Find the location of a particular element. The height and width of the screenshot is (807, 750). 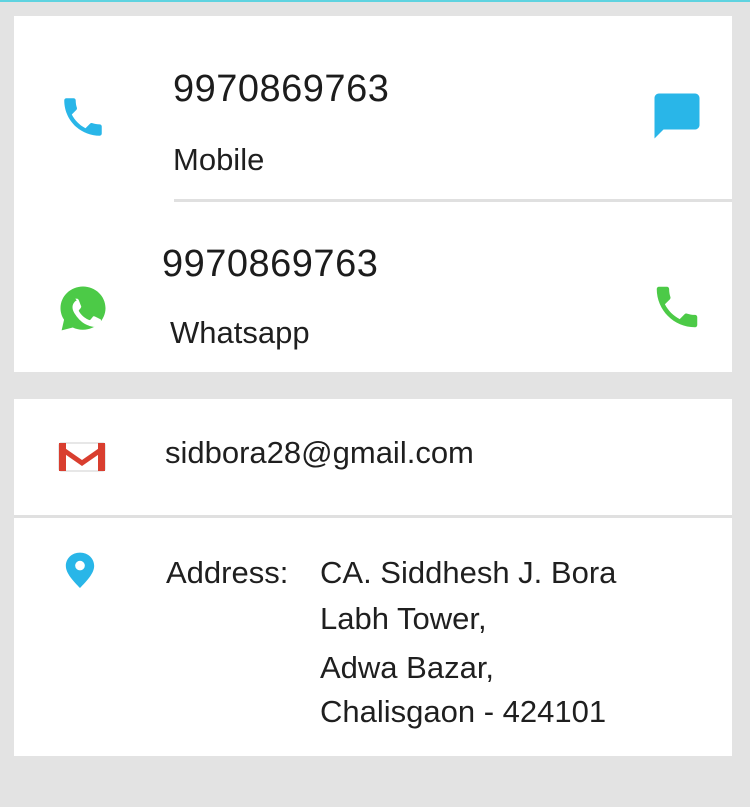

gmail-icon is located at coordinates (82, 457).